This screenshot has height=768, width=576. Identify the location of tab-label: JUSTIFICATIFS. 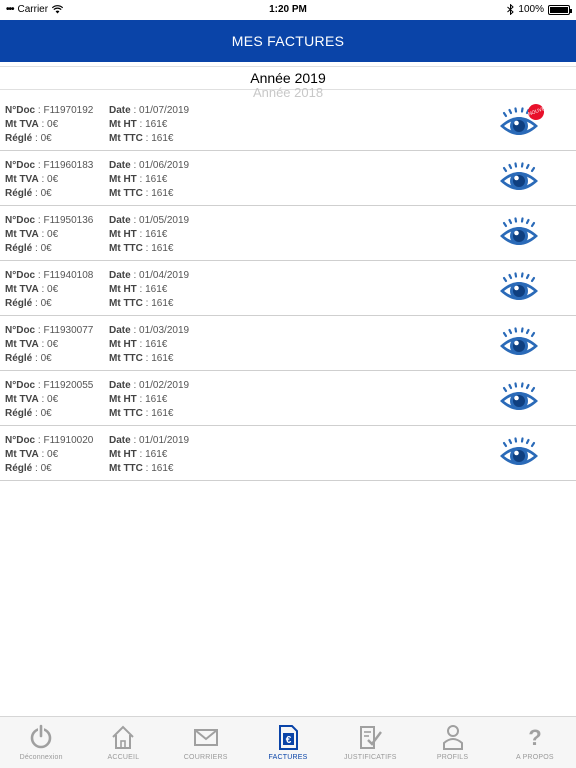
(370, 757).